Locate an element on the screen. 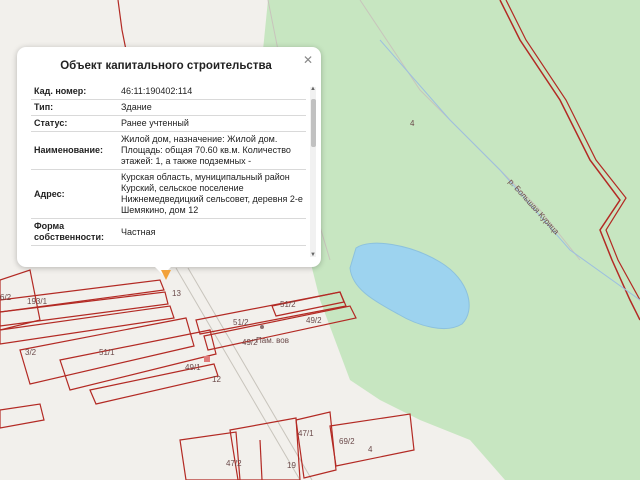  parcel-label-51-1: 51/1 is located at coordinates (107, 352).